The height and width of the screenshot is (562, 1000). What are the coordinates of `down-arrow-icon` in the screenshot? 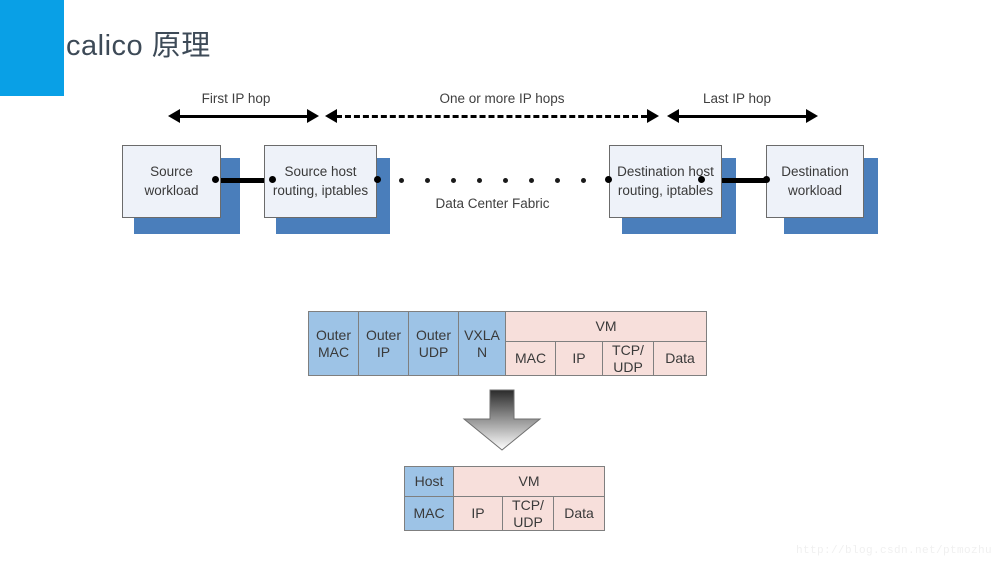 It's located at (502, 420).